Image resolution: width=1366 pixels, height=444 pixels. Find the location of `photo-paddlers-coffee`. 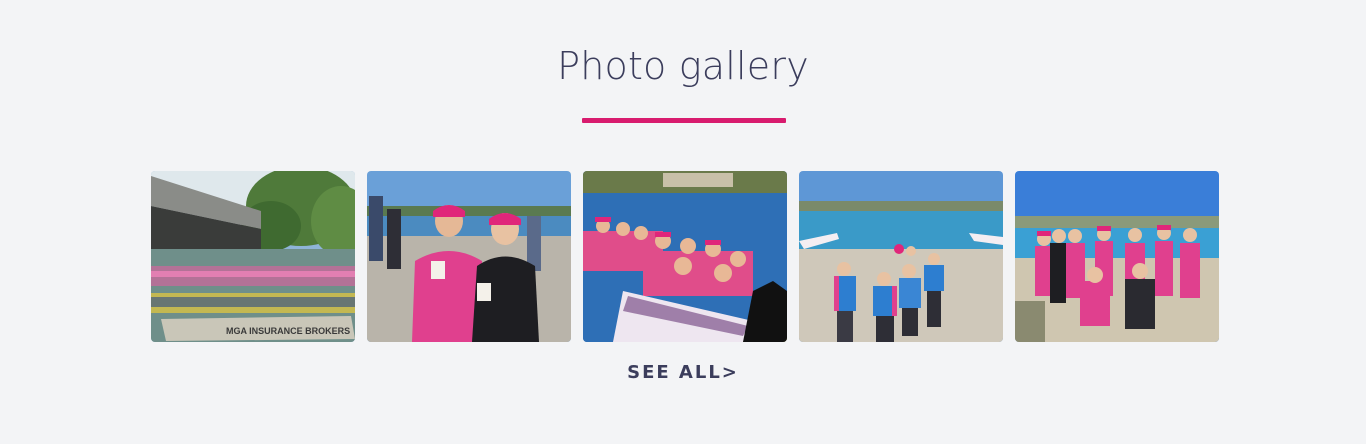

photo-paddlers-coffee is located at coordinates (469, 256).